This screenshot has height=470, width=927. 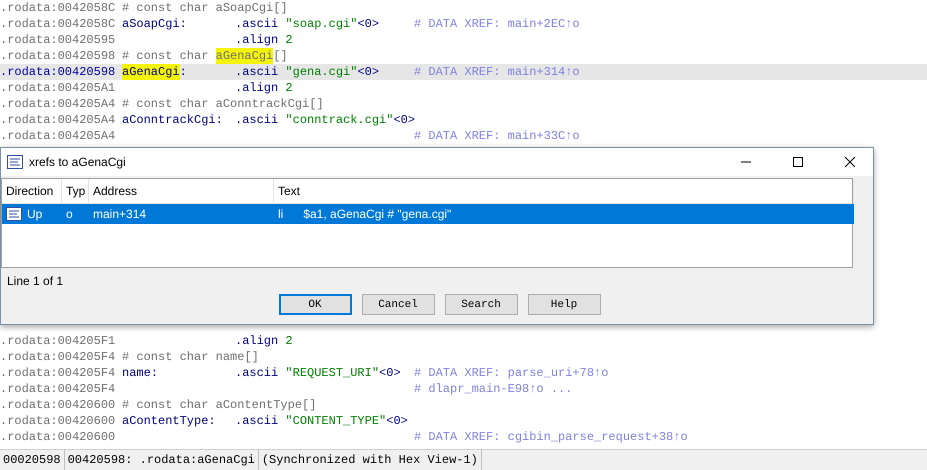 I want to click on label-text: name, so click(x=136, y=373).